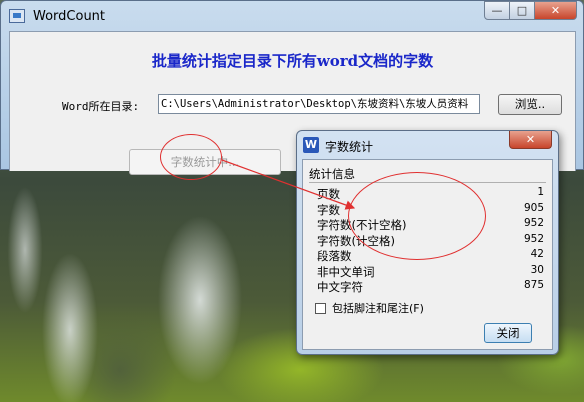 The width and height of the screenshot is (584, 402). I want to click on stat-value: 1, so click(540, 192).